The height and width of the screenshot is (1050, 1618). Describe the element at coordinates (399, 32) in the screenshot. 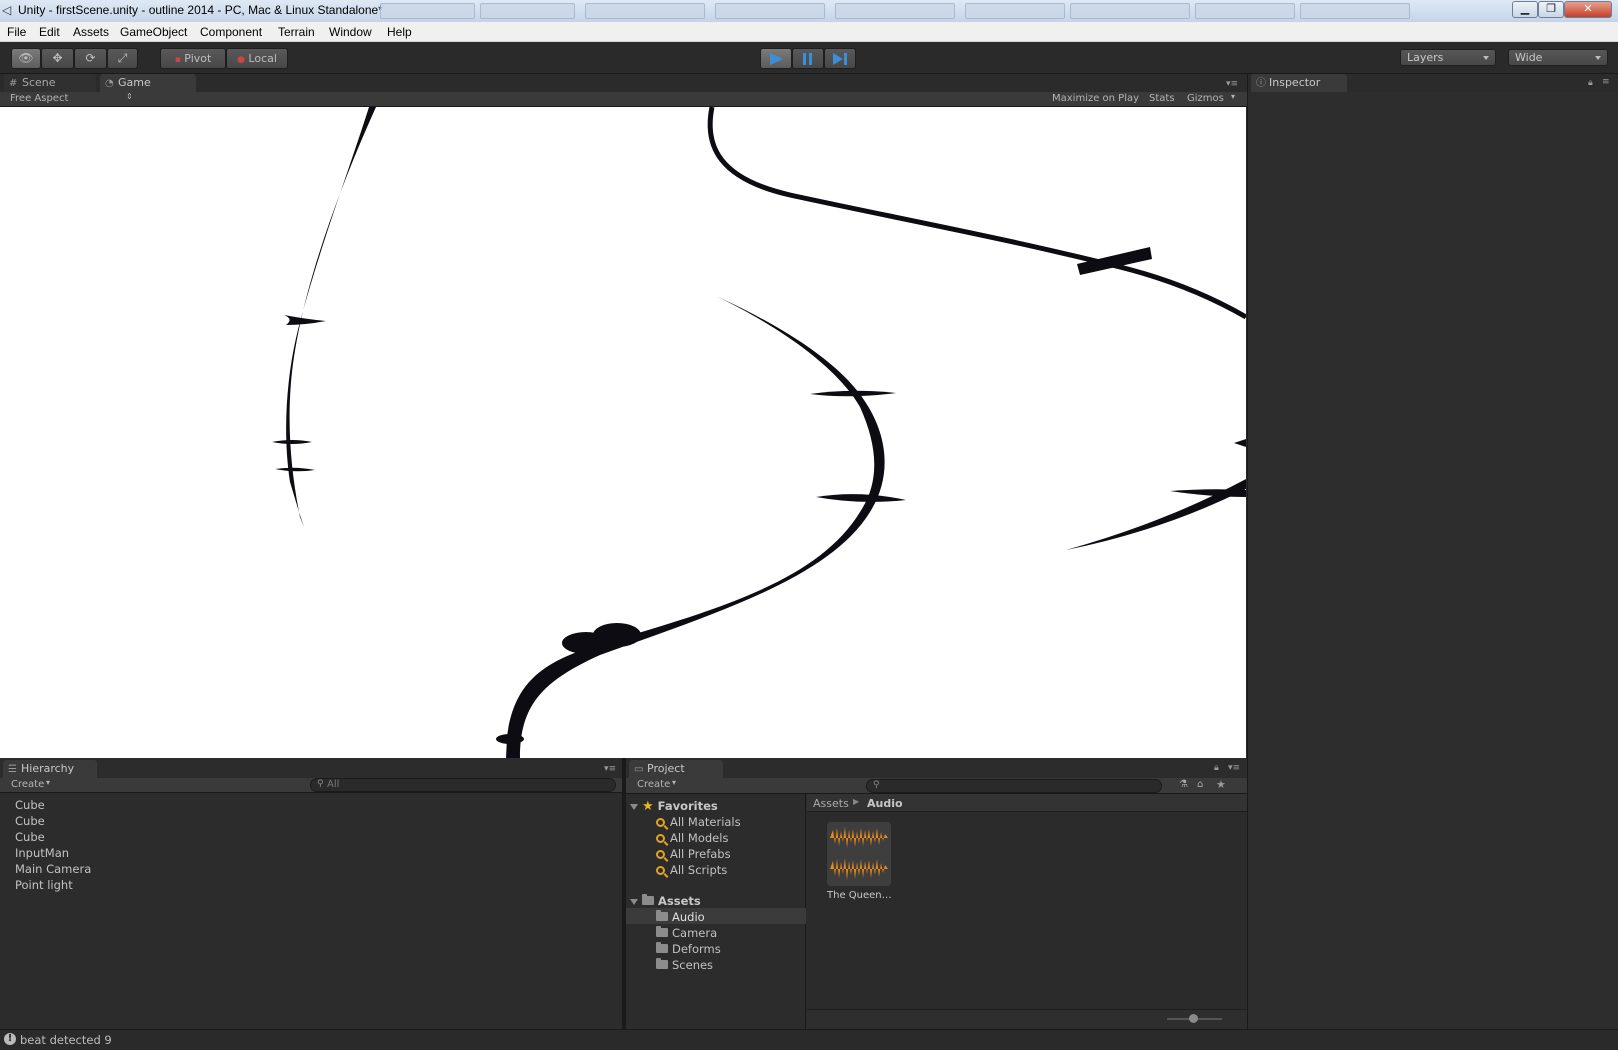

I see `menu-help: Help` at that location.